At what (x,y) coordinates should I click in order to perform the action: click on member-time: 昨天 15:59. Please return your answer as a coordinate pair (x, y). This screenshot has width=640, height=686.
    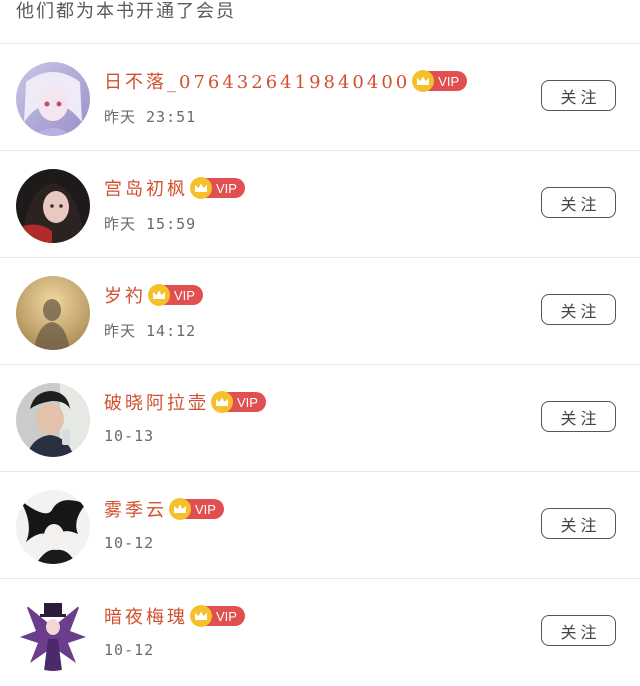
    Looking at the image, I should click on (150, 224).